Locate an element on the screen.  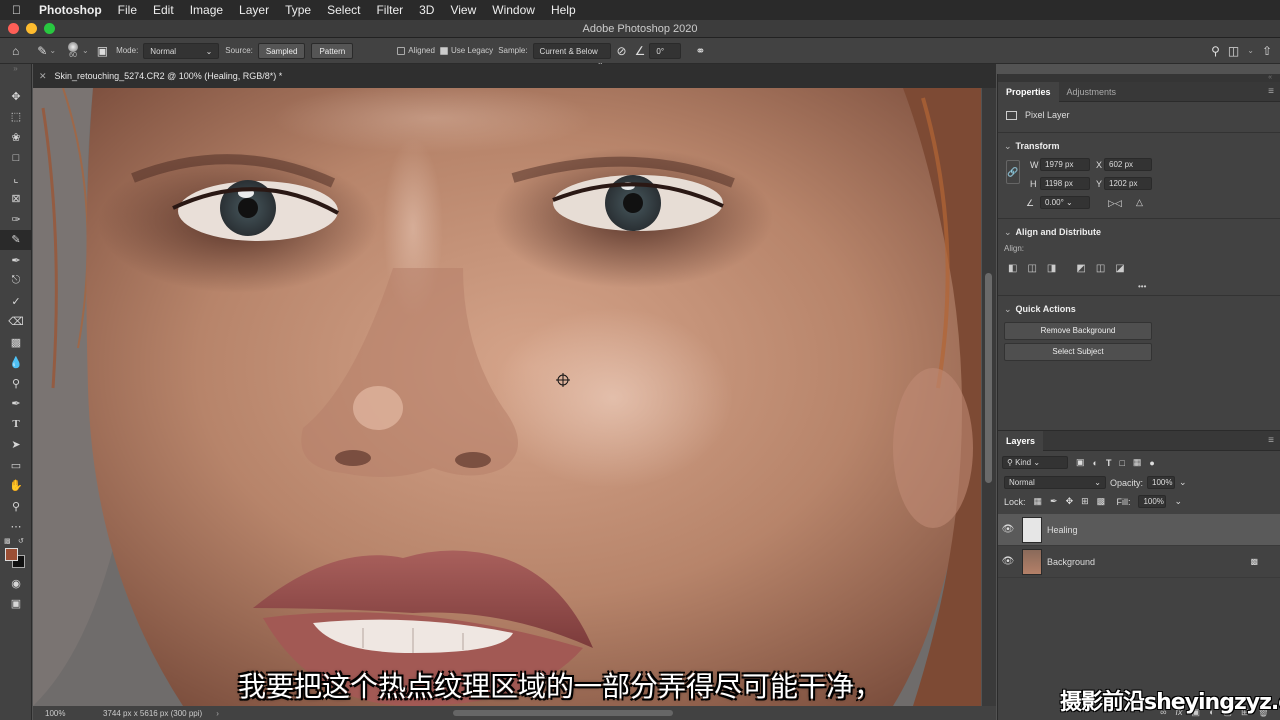
zoom-level: 100% is located at coordinates (71, 713).